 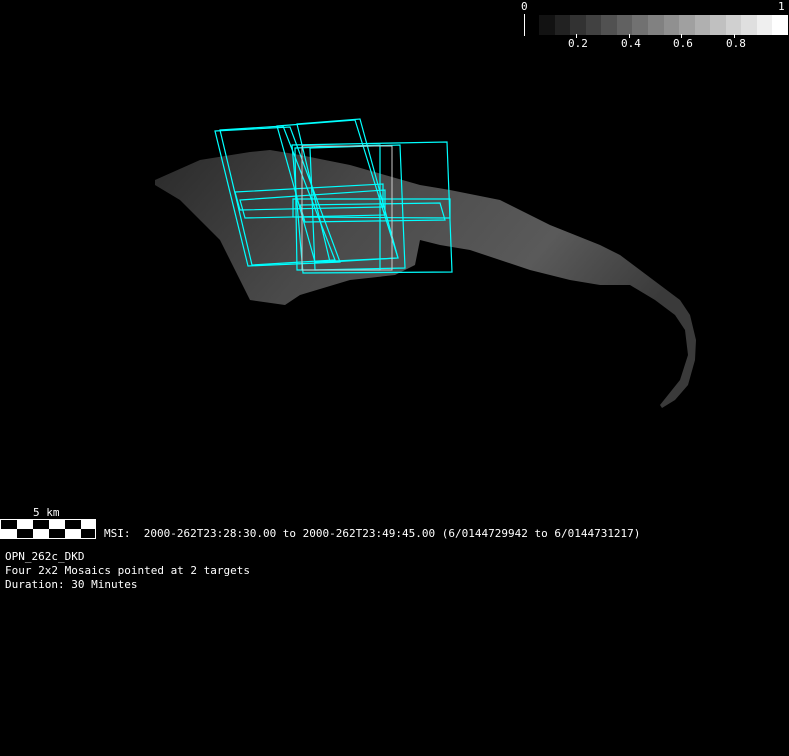 What do you see at coordinates (631, 43) in the screenshot?
I see `colorbar-tick-label: 0.4` at bounding box center [631, 43].